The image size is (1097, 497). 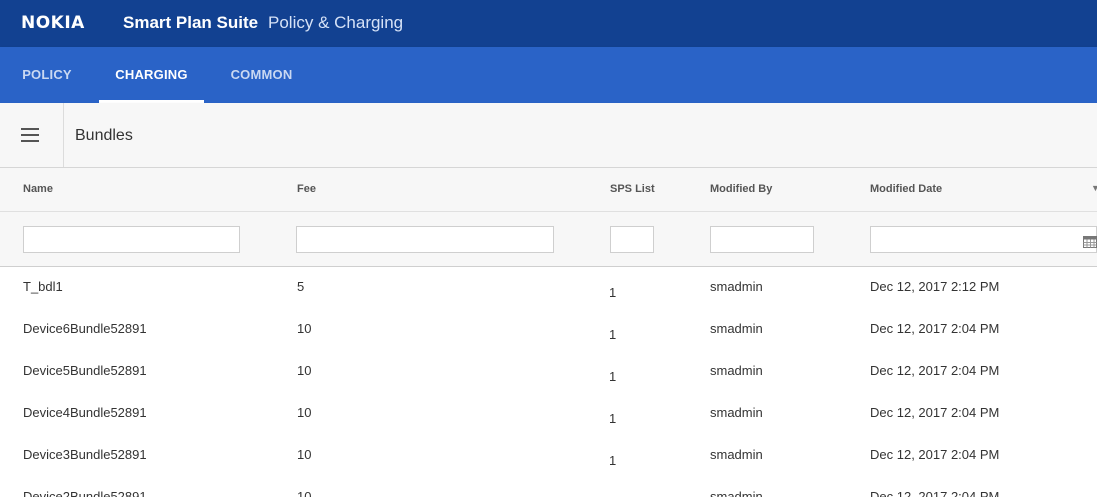 What do you see at coordinates (548, 288) in the screenshot?
I see `table-row: T_bdl1 5 1 smadmin Dec 12, 2017 2:12 PM` at bounding box center [548, 288].